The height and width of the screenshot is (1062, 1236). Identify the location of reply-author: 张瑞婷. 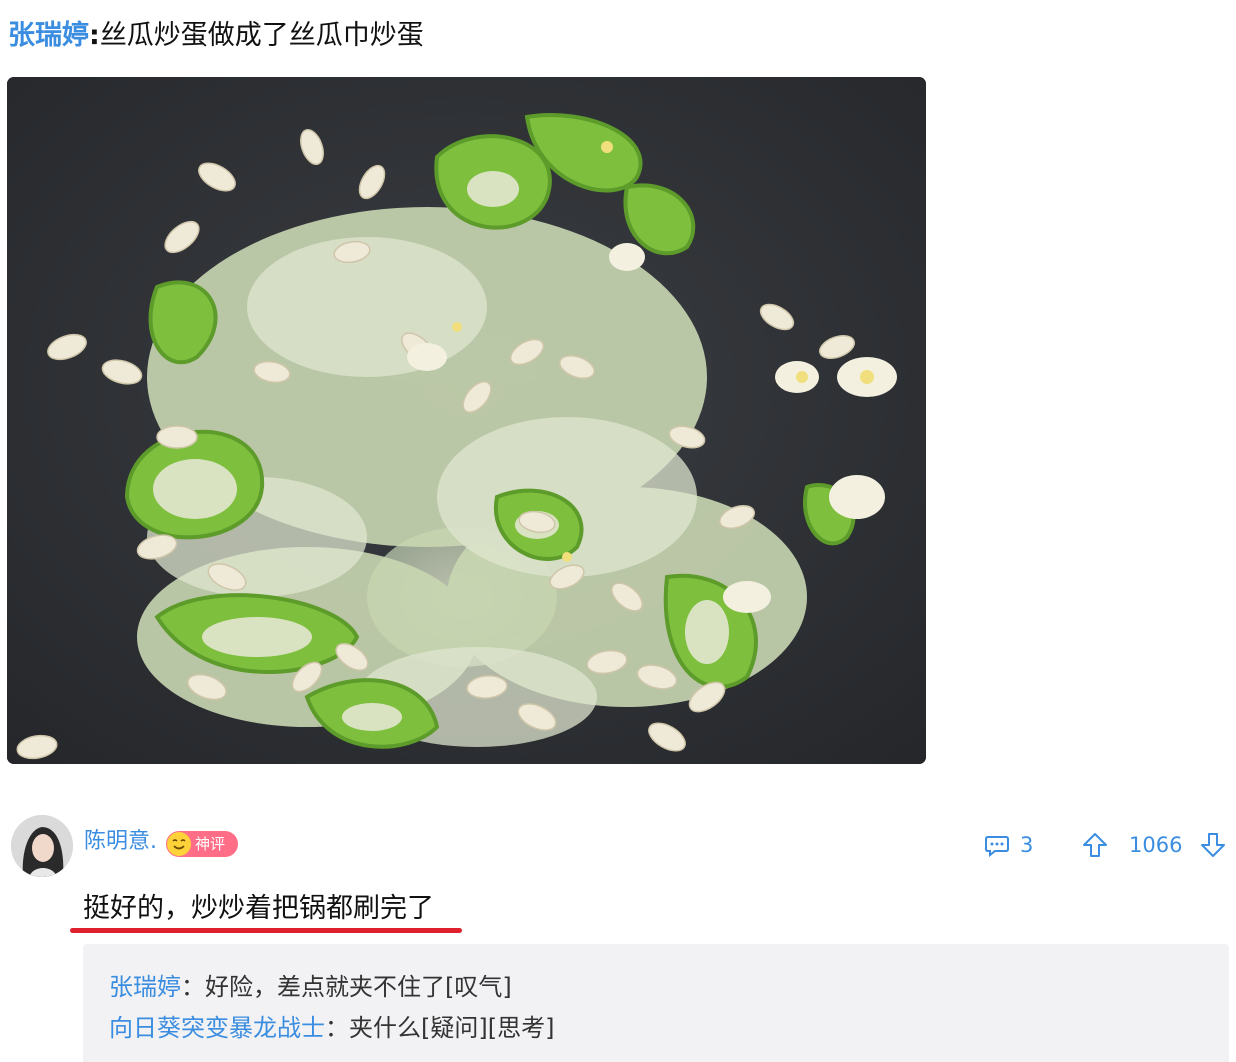
(145, 987).